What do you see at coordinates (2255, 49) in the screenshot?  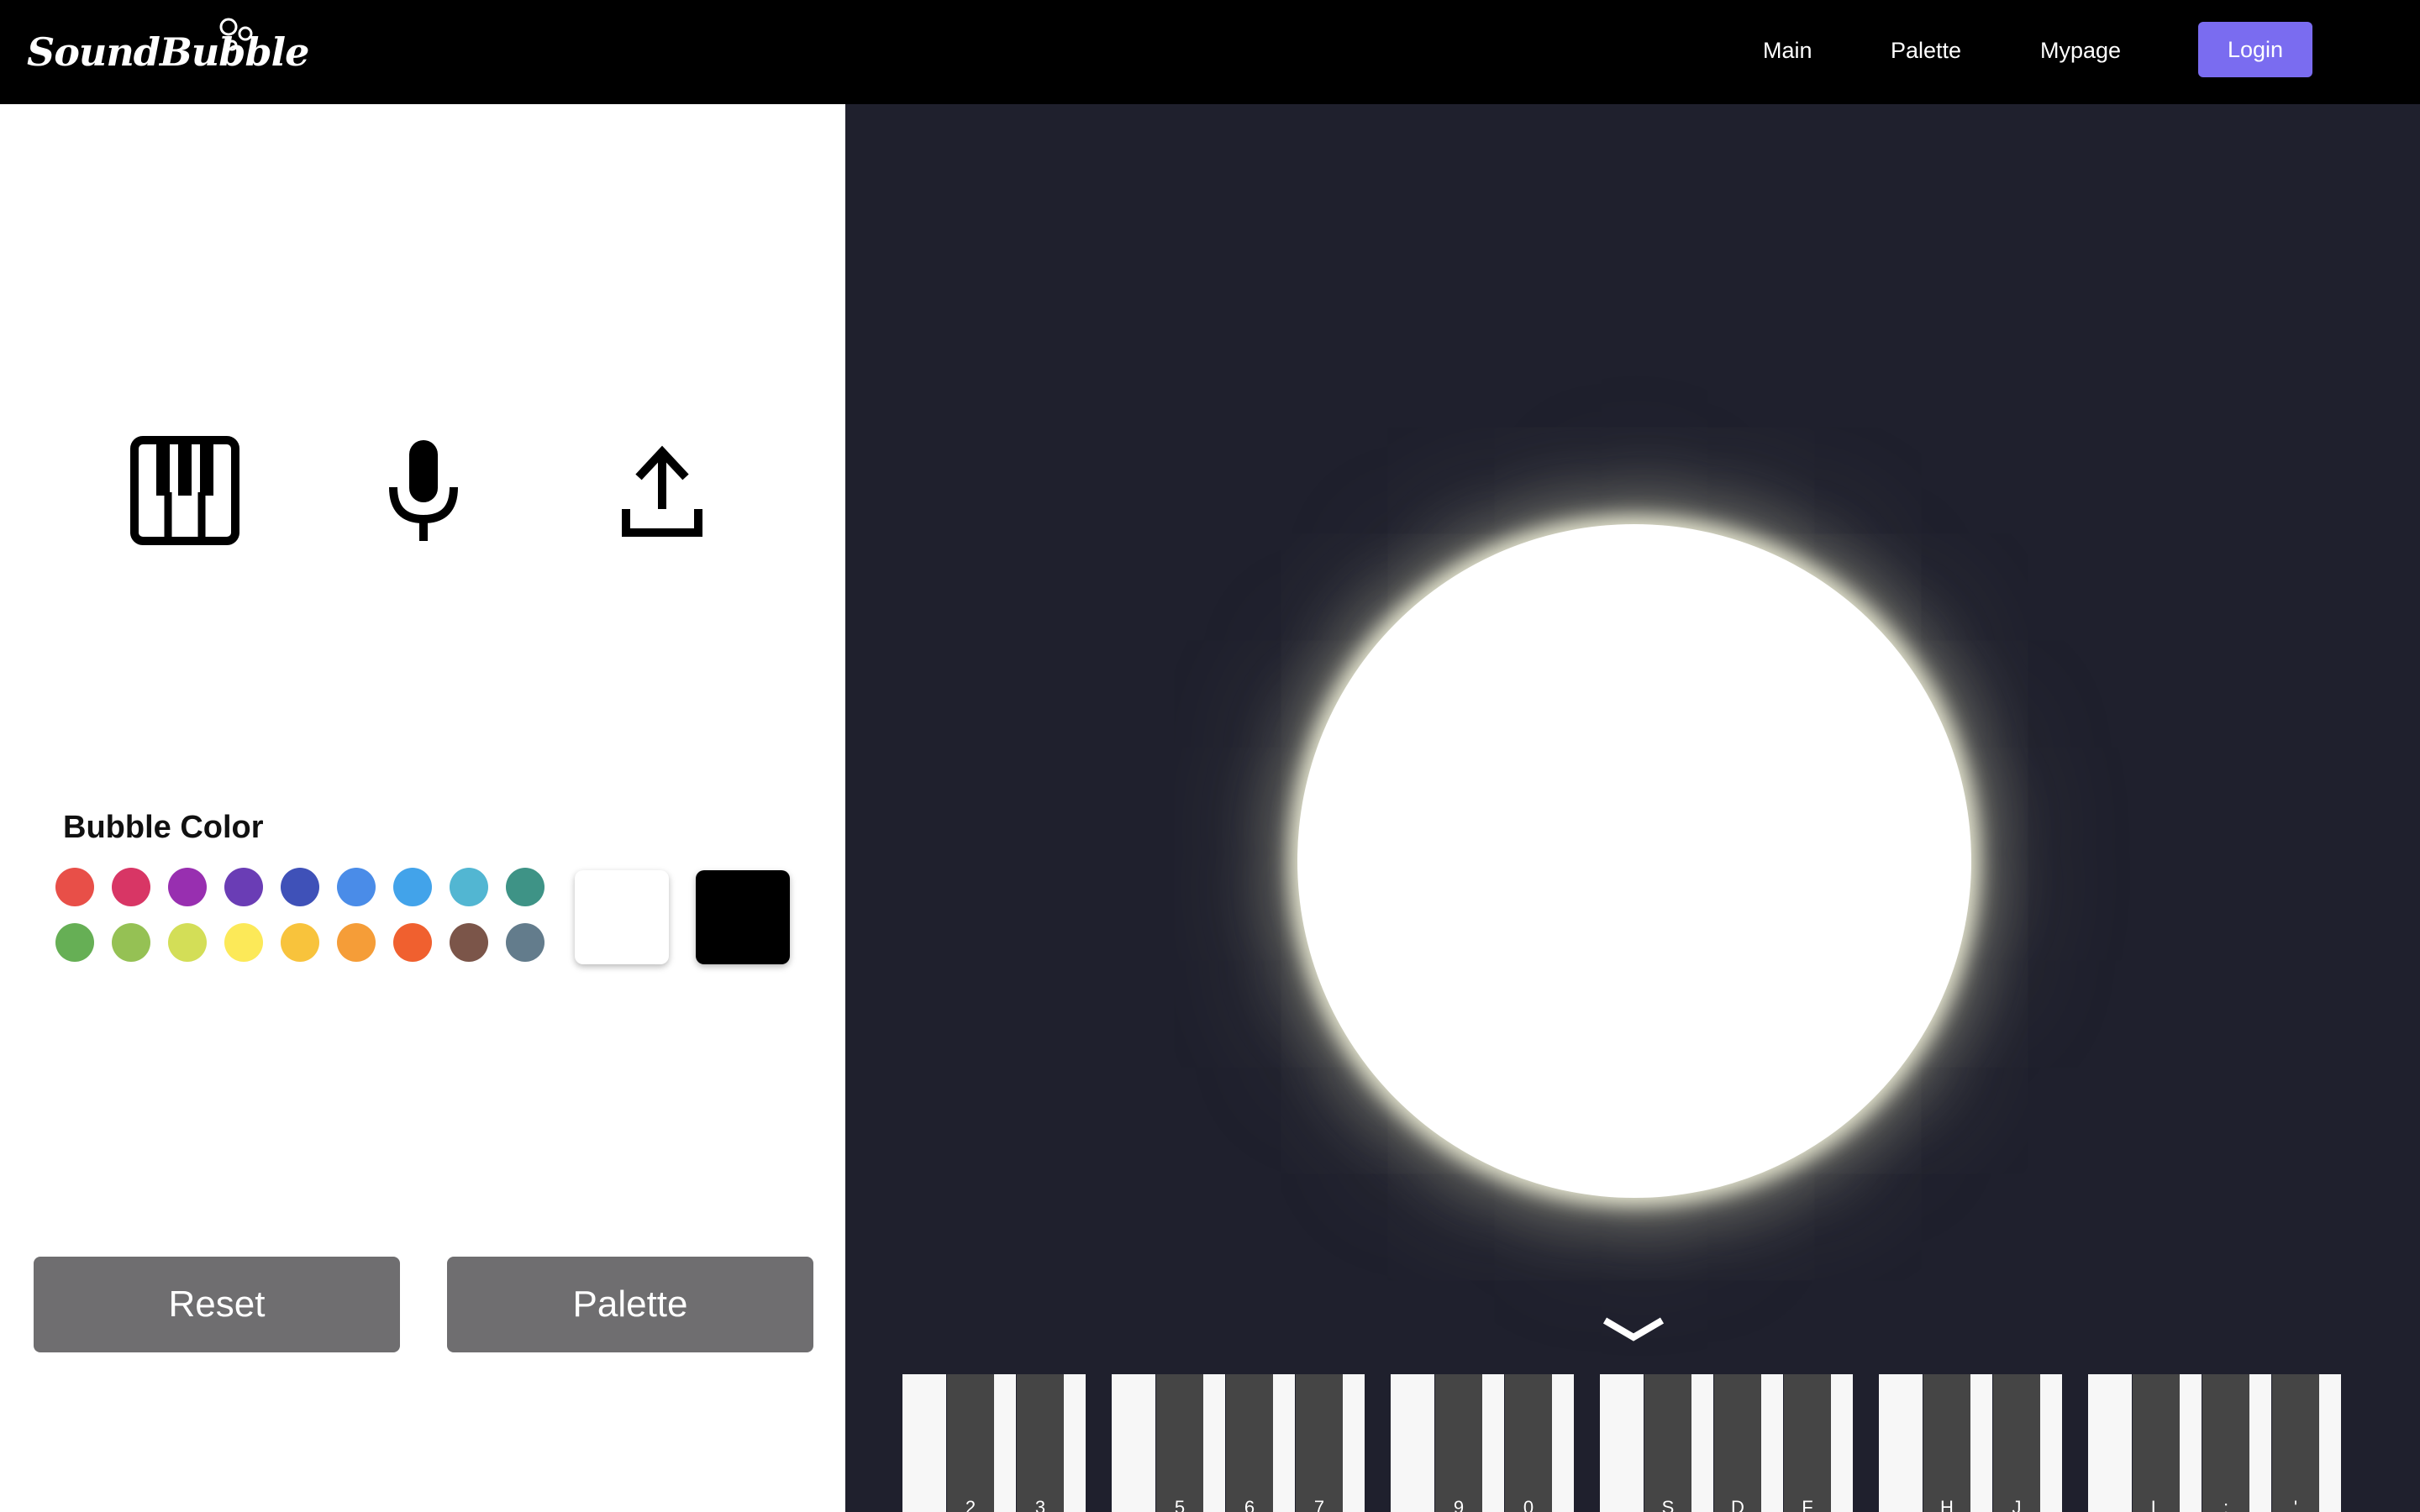 I see `login-button: Login` at bounding box center [2255, 49].